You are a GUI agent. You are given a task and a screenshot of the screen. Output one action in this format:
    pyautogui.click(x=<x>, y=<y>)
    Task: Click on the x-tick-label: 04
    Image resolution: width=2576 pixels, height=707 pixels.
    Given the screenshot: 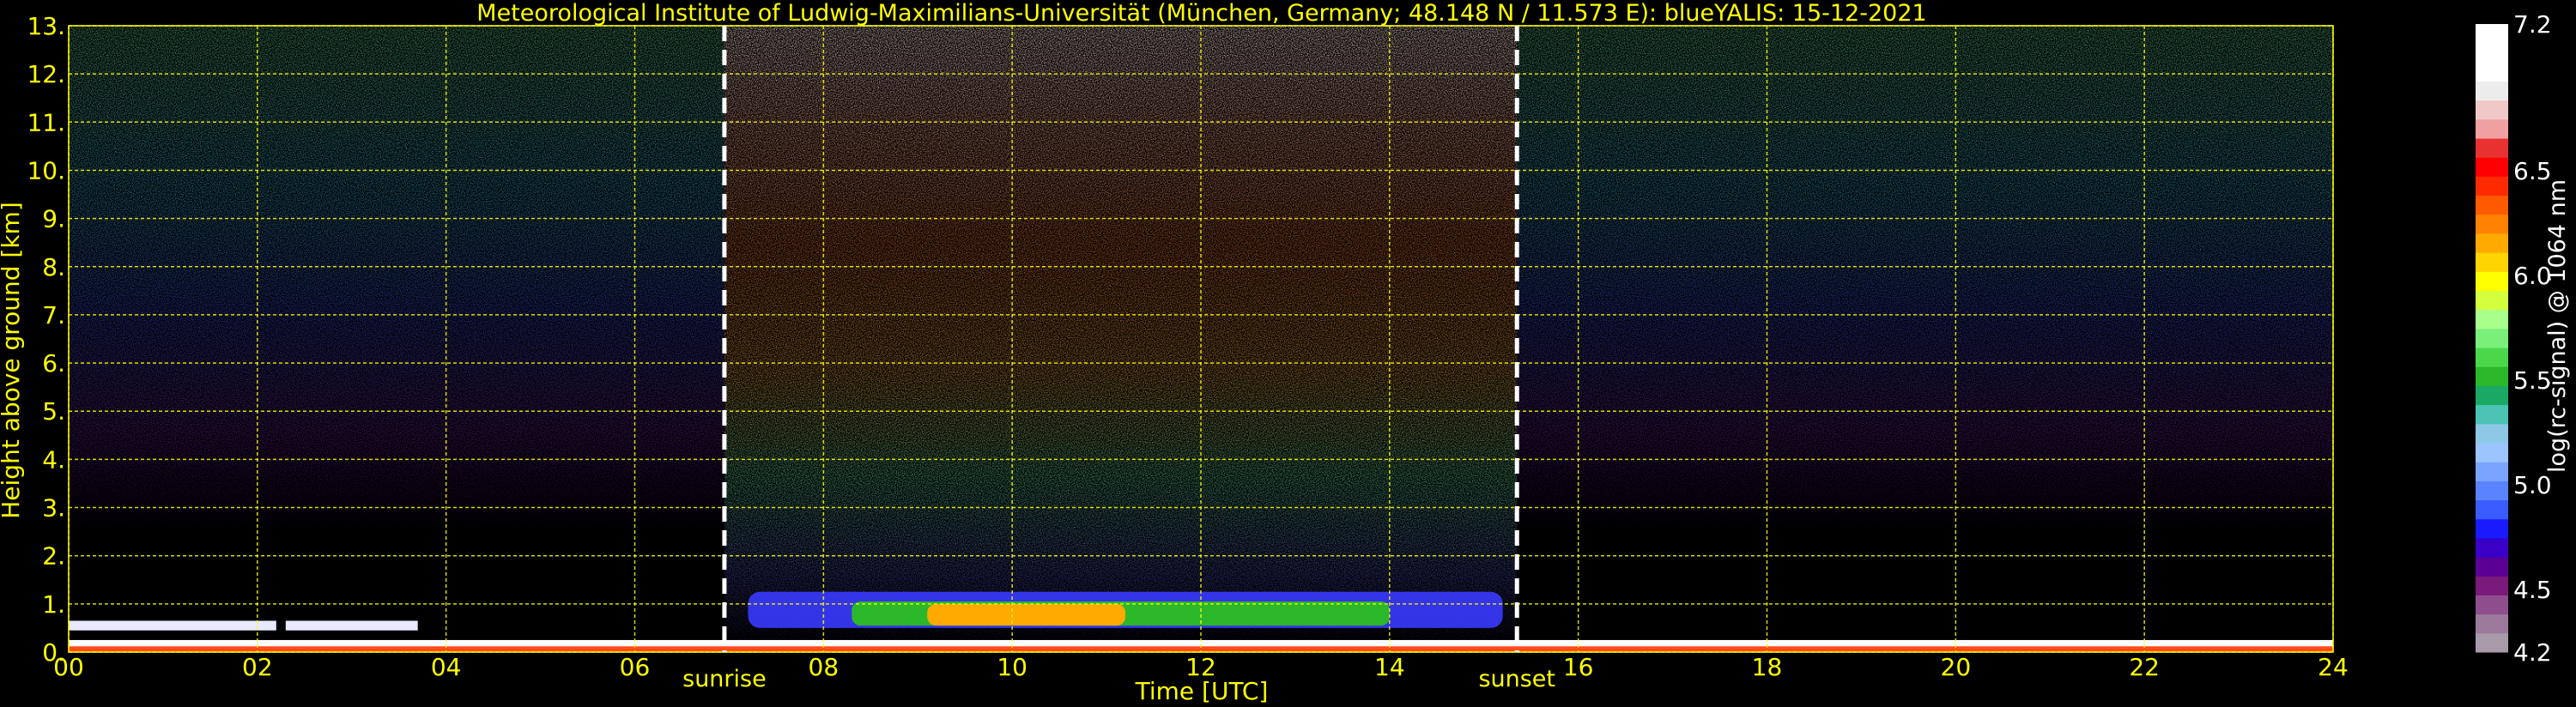 What is the action you would take?
    pyautogui.click(x=446, y=667)
    